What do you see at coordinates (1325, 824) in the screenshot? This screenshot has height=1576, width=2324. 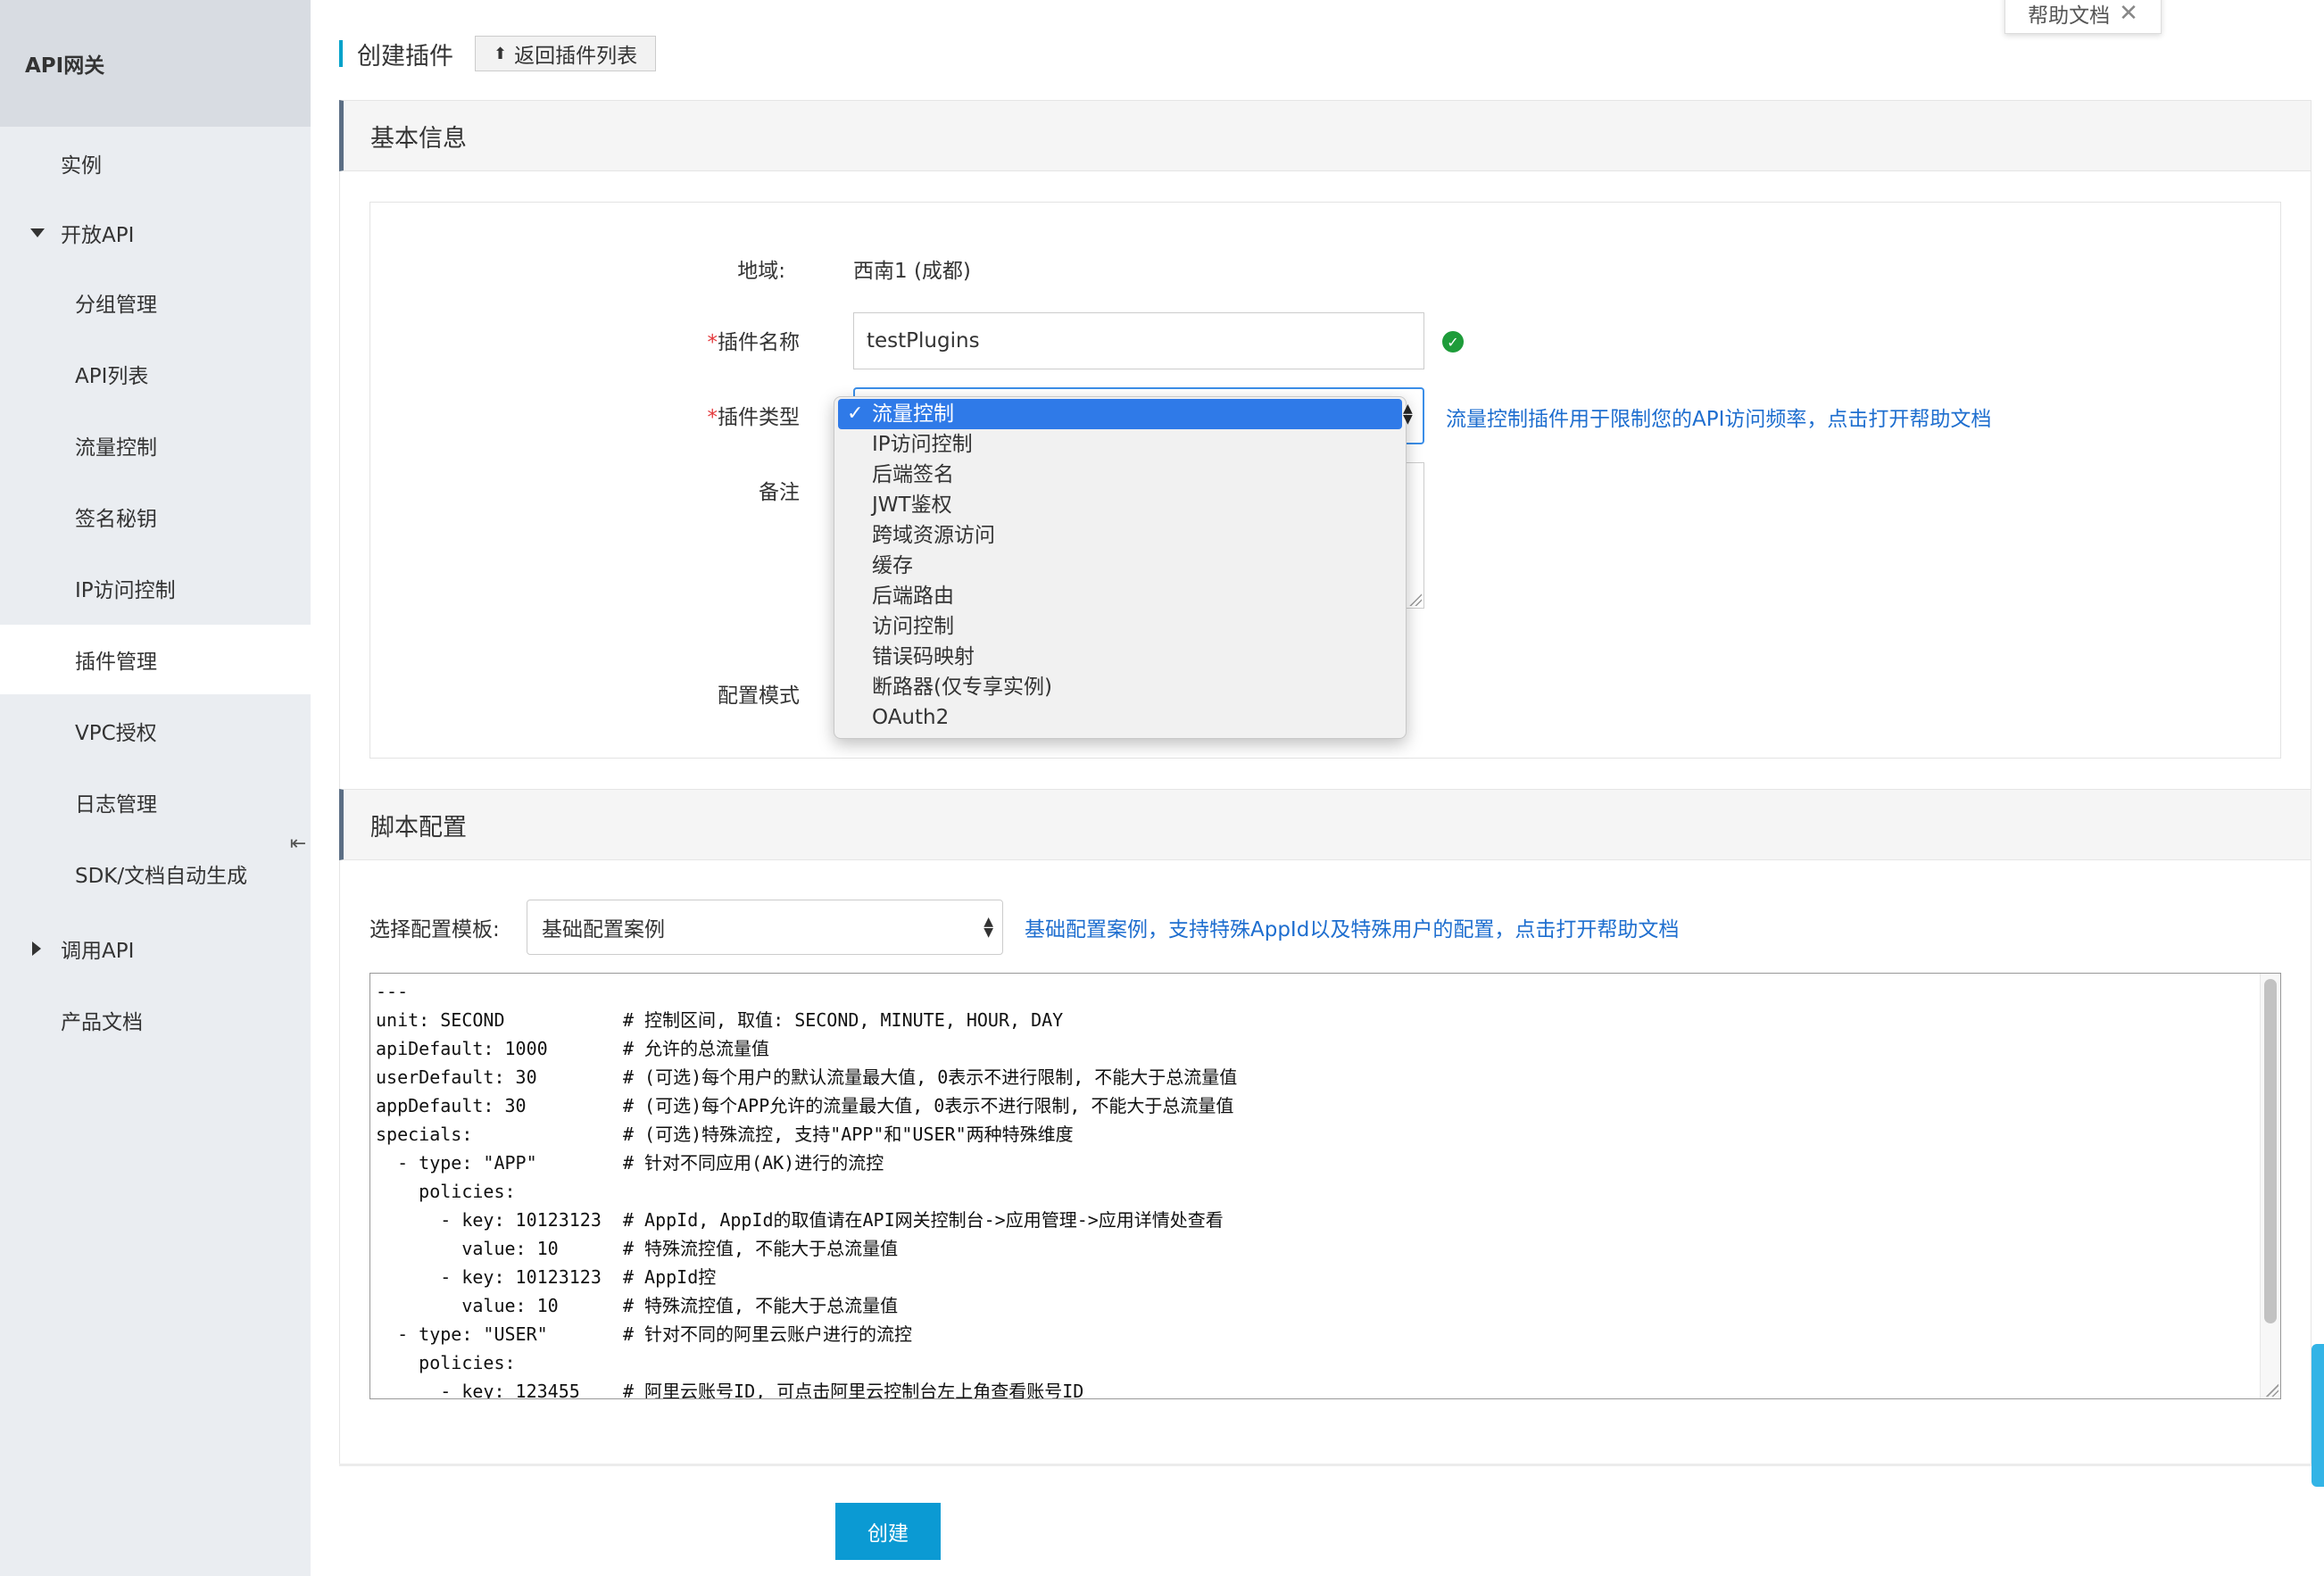 I see `script-config-header: 脚本配置` at bounding box center [1325, 824].